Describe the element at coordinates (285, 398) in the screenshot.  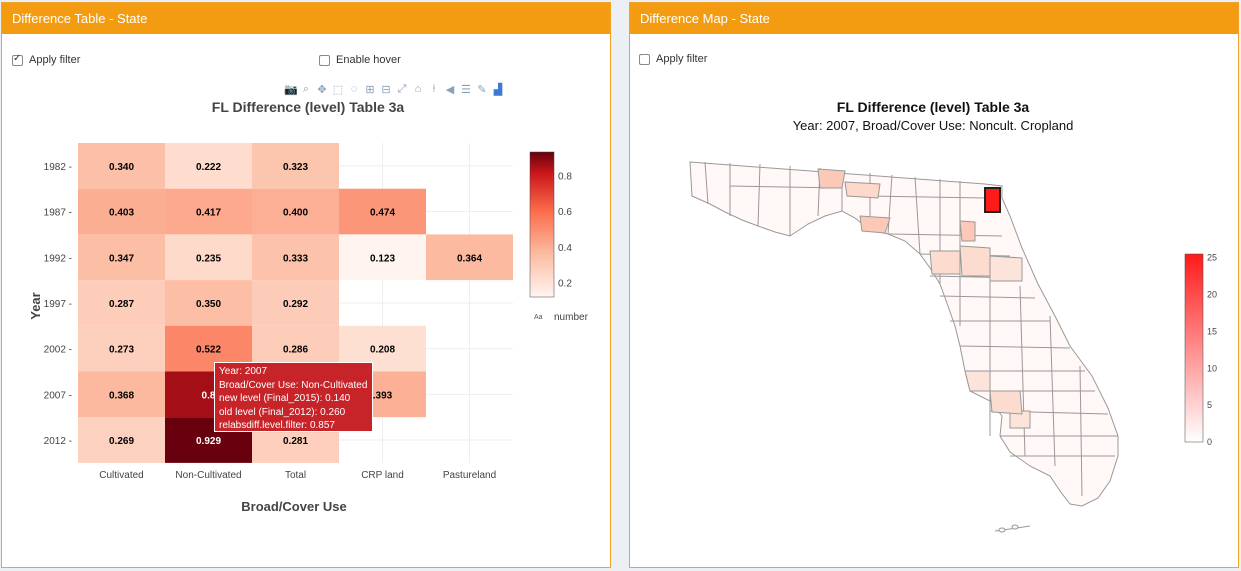
I see `tooltip-line: new level (Final_2015): 0.140` at that location.